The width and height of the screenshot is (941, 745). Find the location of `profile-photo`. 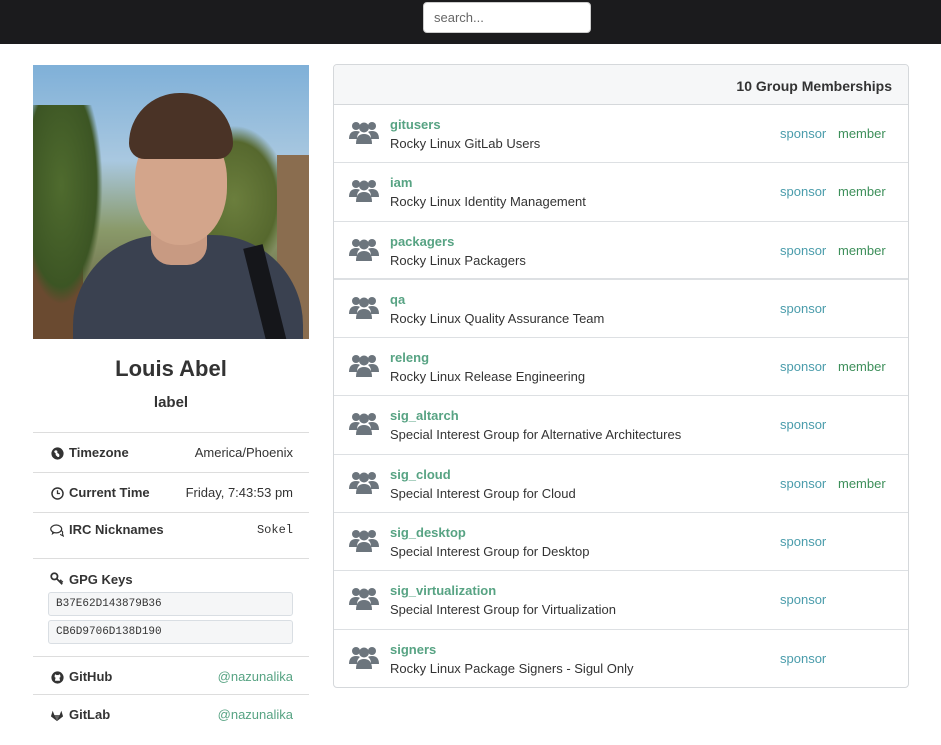

profile-photo is located at coordinates (171, 202).